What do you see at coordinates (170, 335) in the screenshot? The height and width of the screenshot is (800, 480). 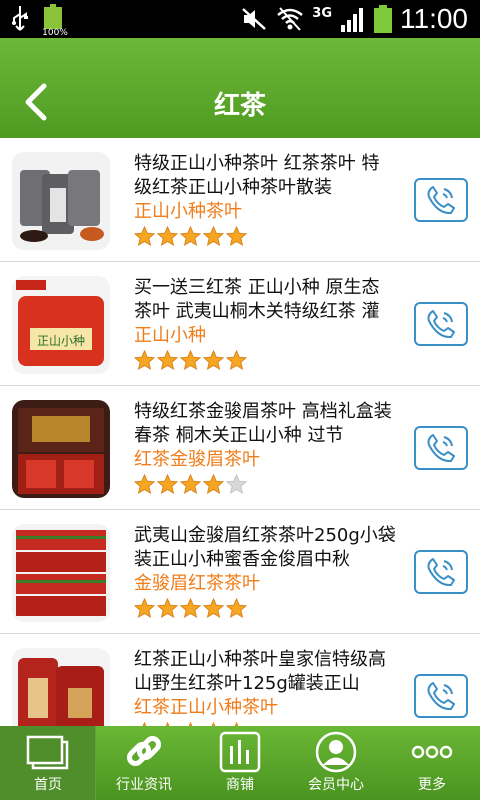 I see `product-name: 正山小种` at bounding box center [170, 335].